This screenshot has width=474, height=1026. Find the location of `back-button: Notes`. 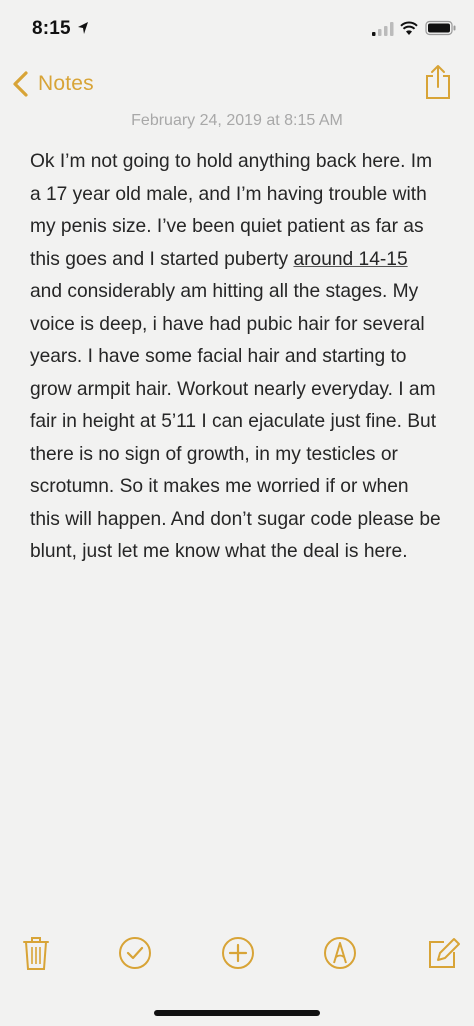

back-button: Notes is located at coordinates (52, 84).